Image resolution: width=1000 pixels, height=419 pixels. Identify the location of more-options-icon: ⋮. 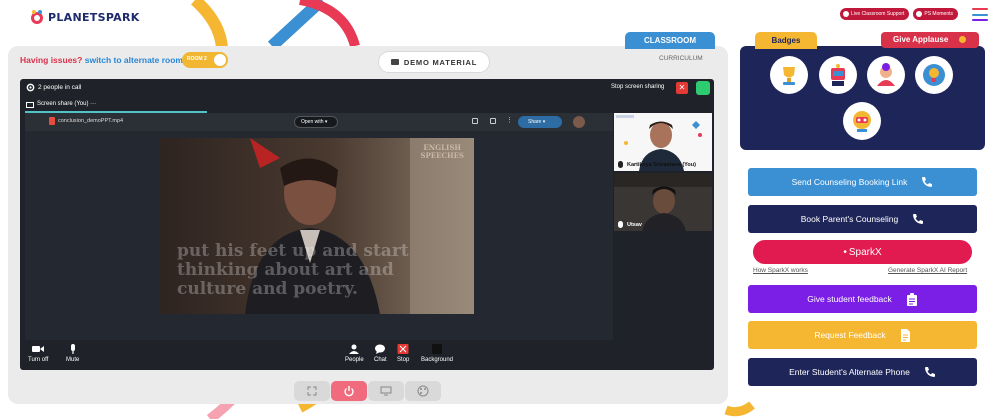
(509, 120).